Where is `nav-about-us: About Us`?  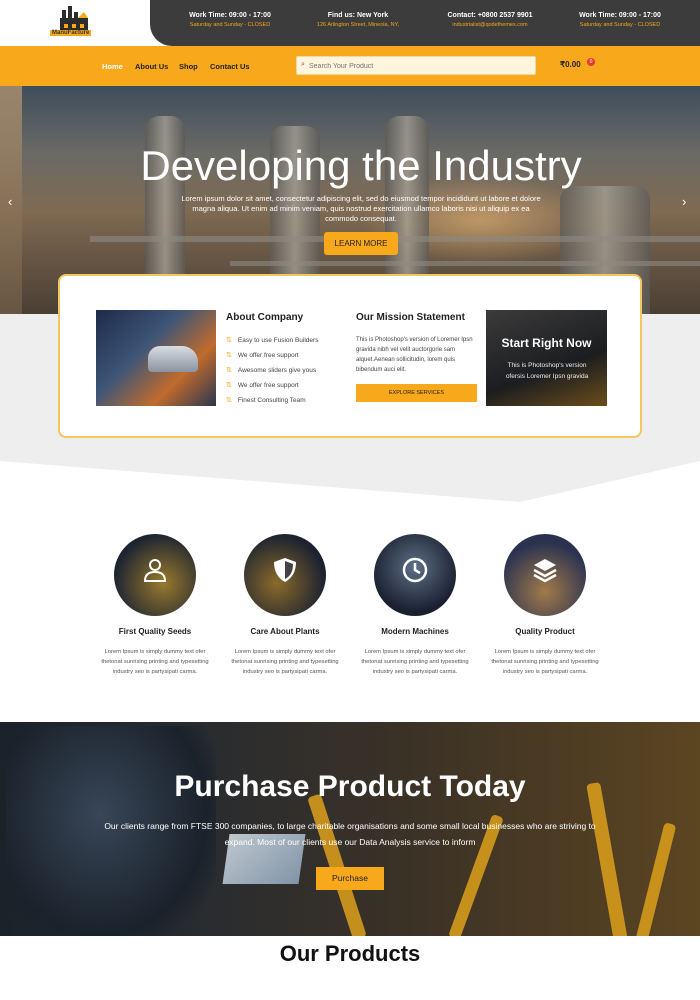
nav-about-us: About Us is located at coordinates (151, 66).